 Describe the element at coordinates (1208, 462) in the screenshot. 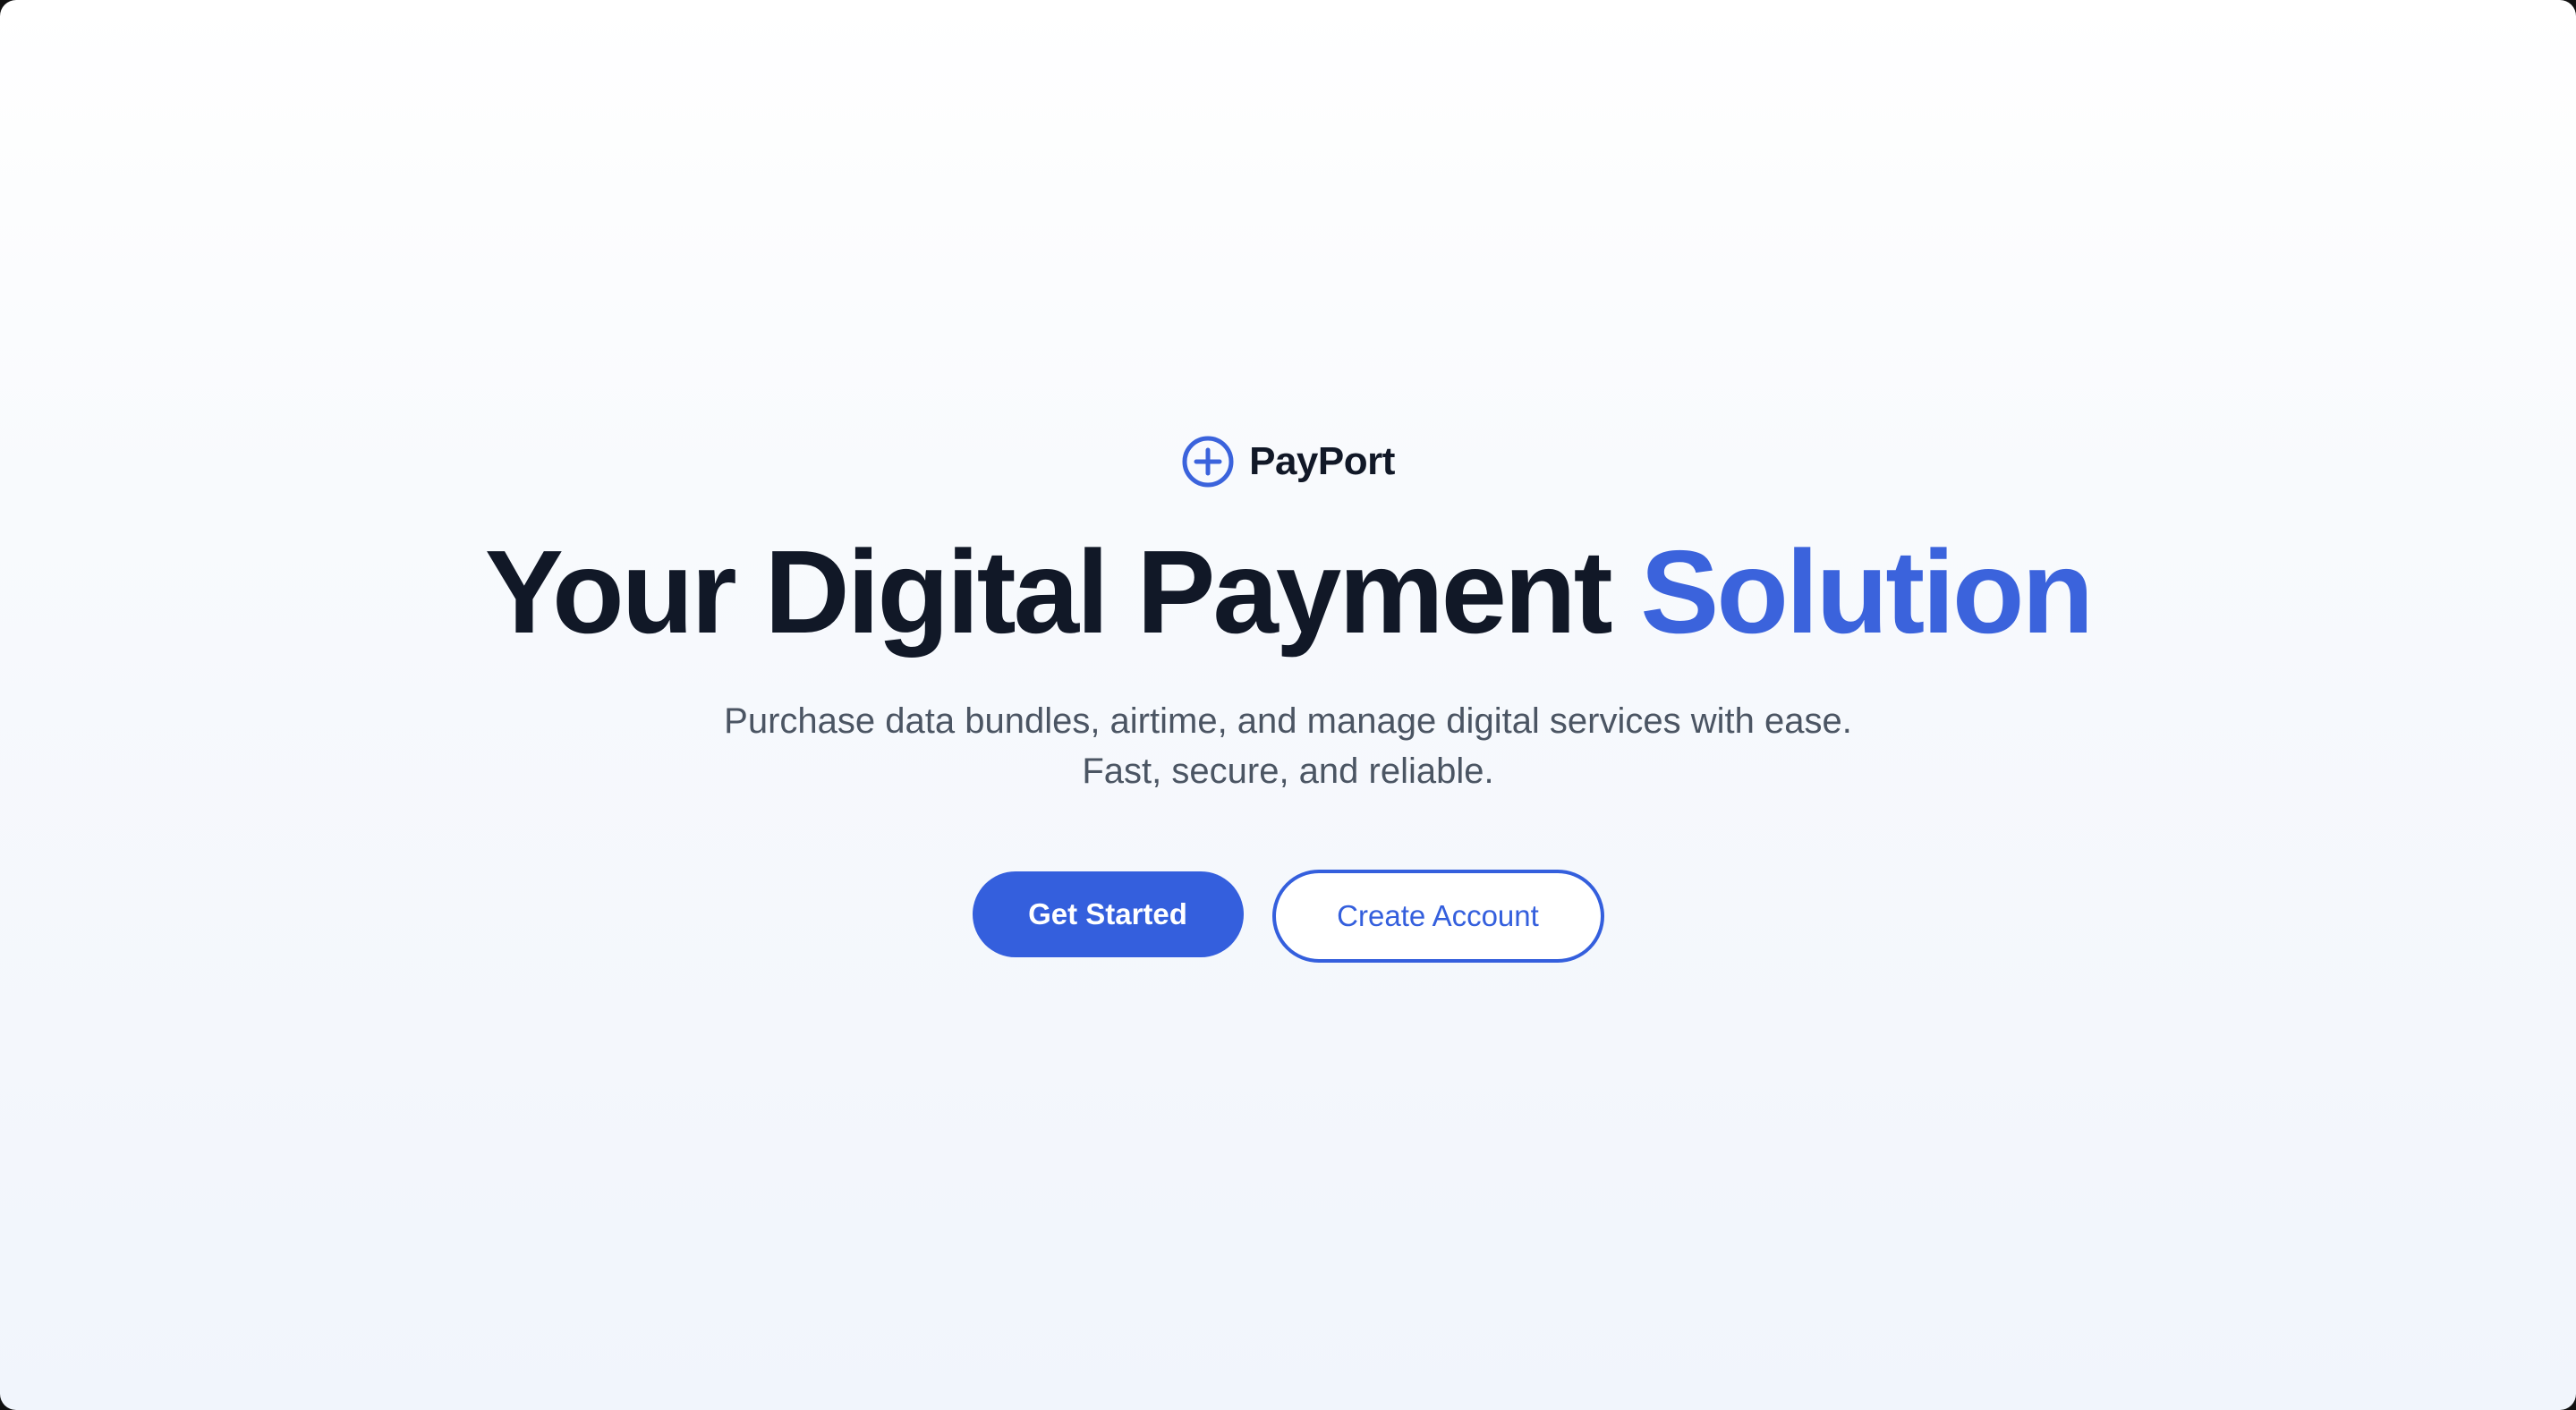

I see `plus-circle-icon` at that location.